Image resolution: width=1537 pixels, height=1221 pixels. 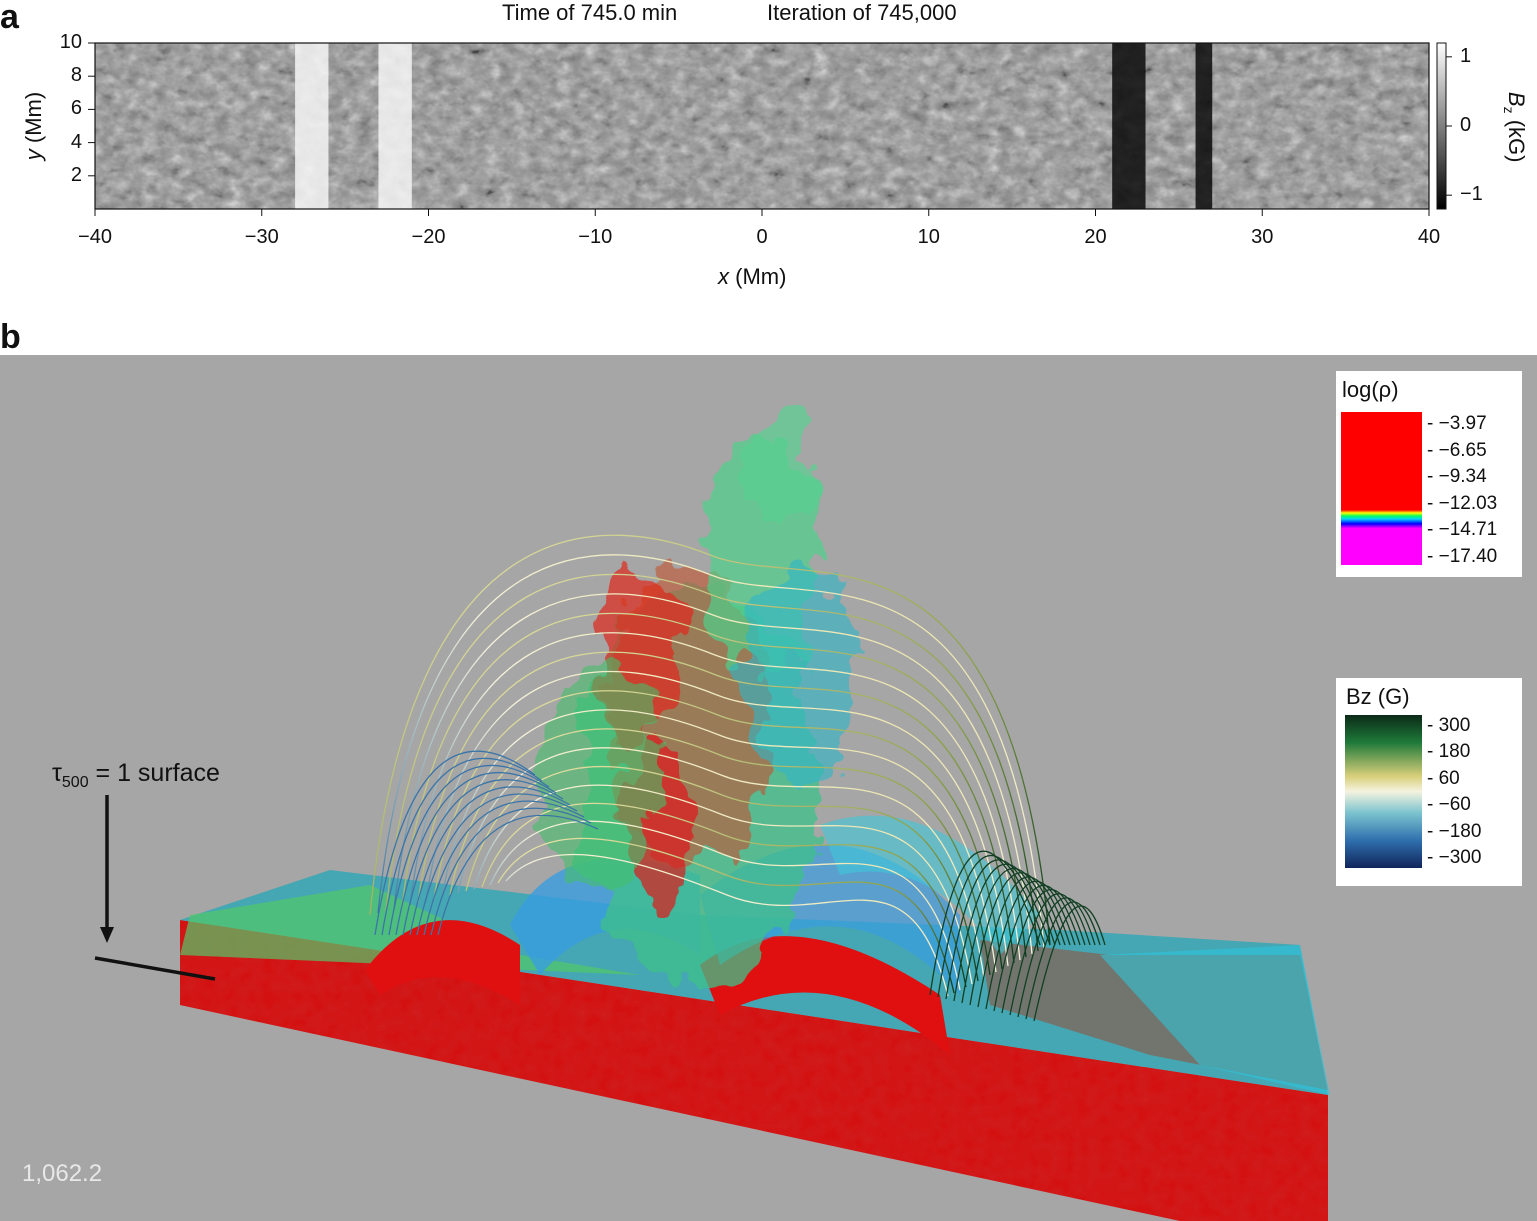 I want to click on frame-number: 1,062.2, so click(x=62, y=1173).